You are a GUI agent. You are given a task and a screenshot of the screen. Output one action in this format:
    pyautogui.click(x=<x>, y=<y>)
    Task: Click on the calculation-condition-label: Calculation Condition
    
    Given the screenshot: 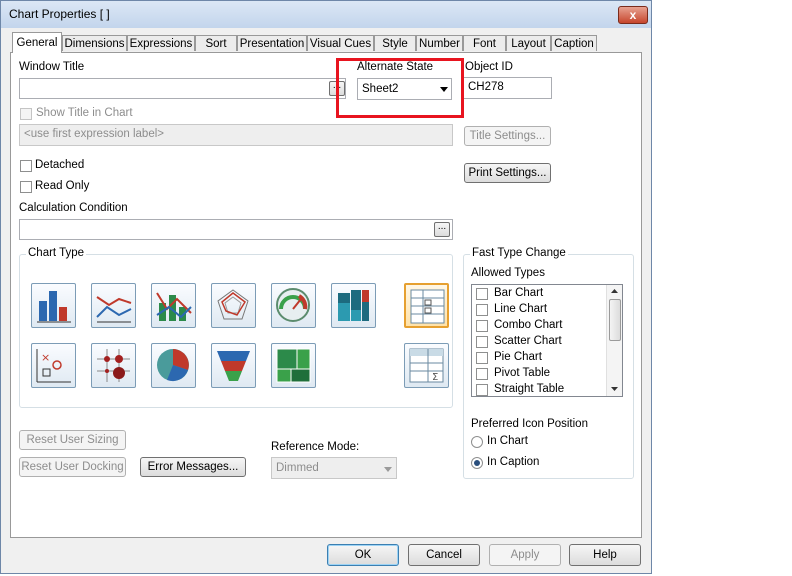 What is the action you would take?
    pyautogui.click(x=73, y=208)
    